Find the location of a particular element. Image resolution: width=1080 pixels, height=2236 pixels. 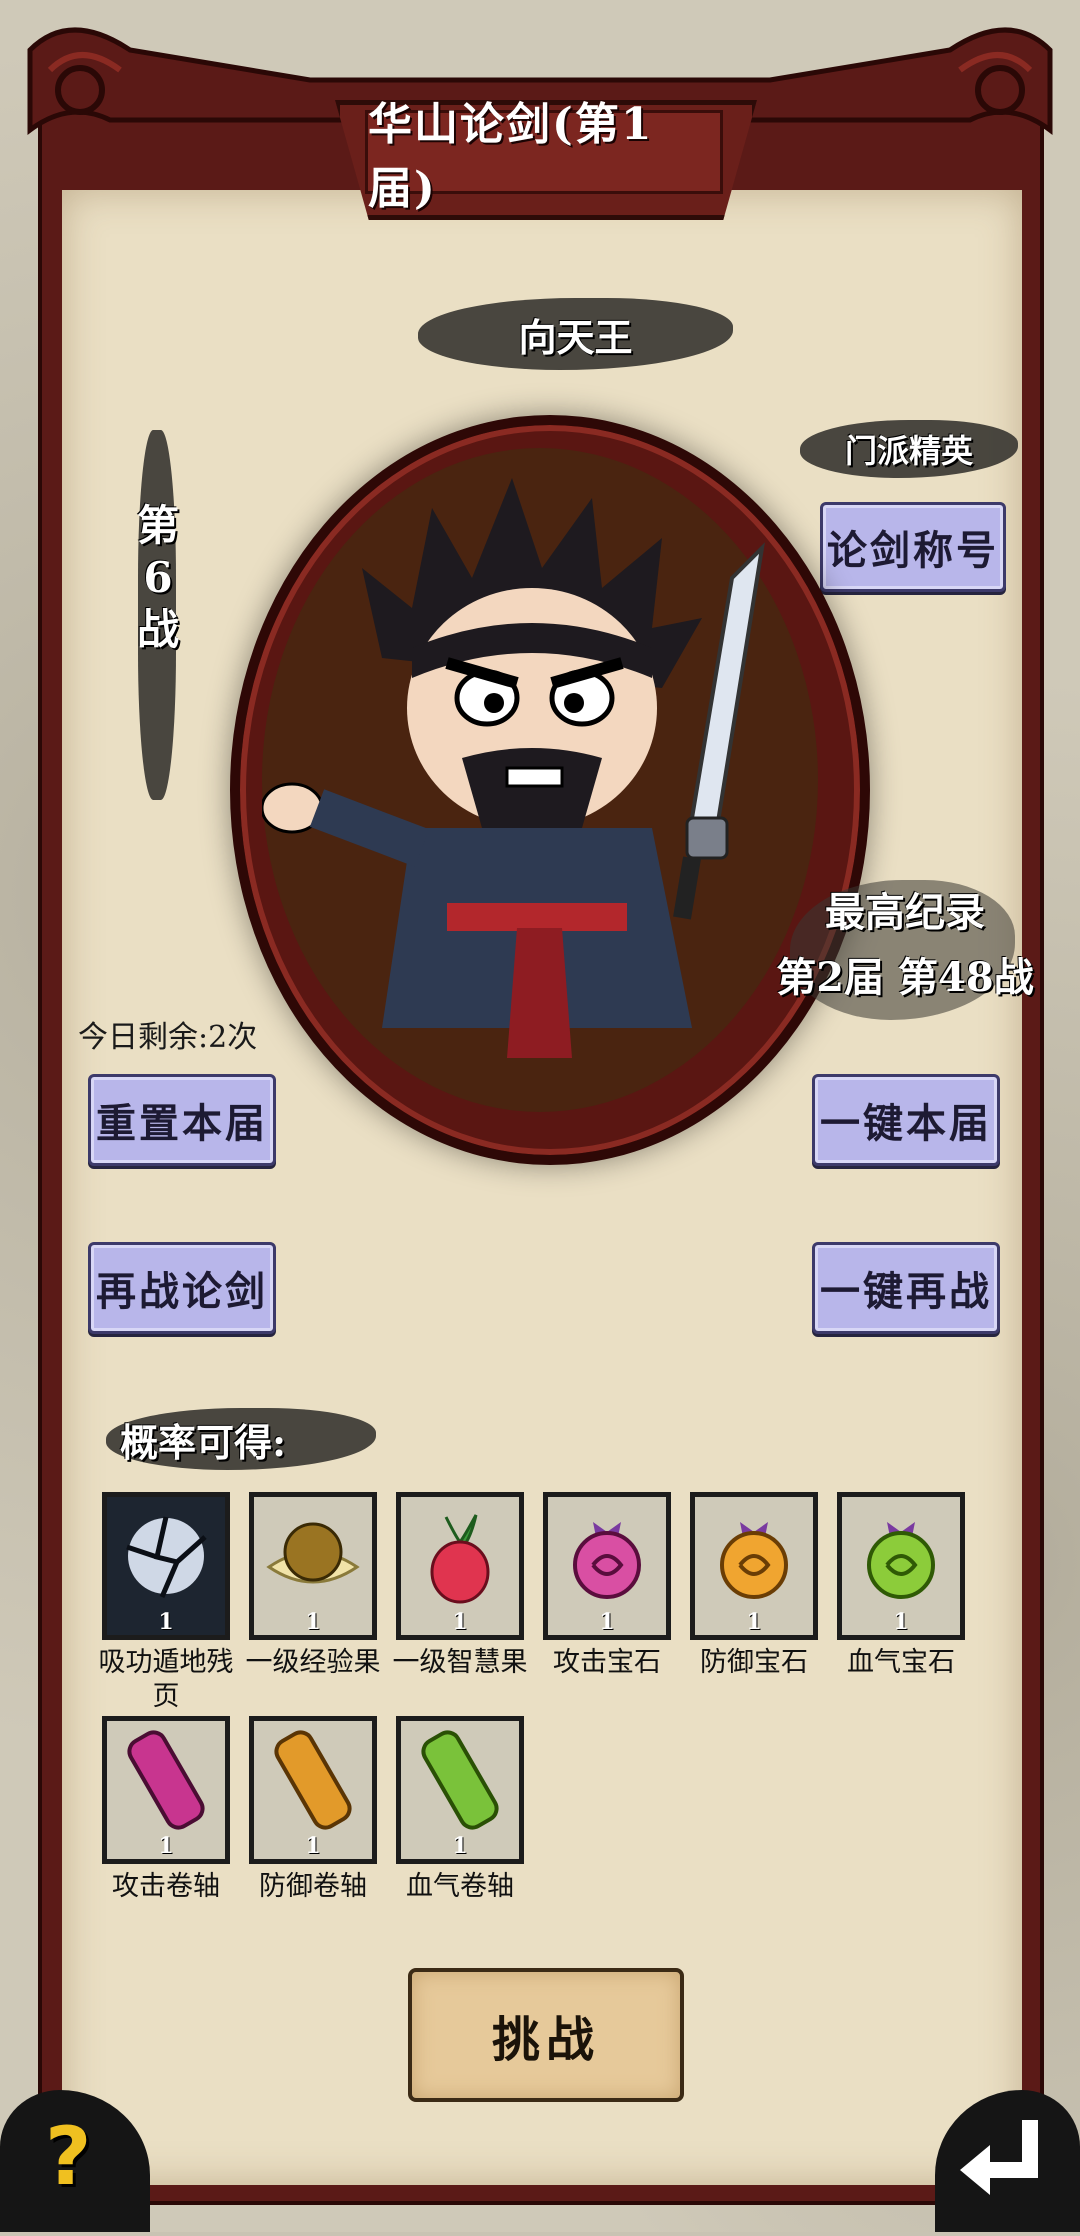

opponent-name: 向天王 is located at coordinates (575, 337).